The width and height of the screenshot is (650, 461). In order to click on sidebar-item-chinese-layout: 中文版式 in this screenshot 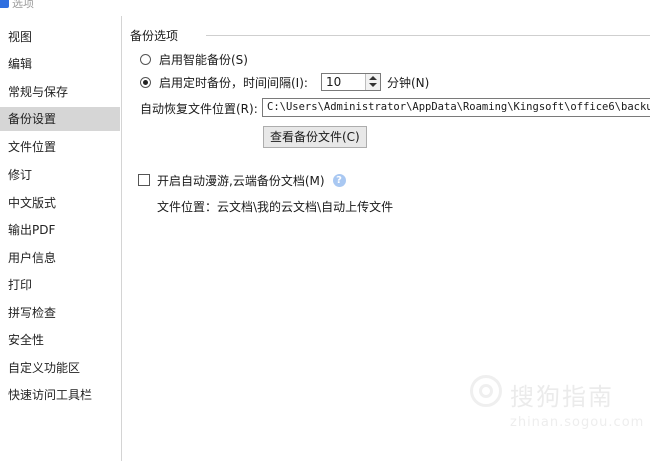, I will do `click(60, 203)`.